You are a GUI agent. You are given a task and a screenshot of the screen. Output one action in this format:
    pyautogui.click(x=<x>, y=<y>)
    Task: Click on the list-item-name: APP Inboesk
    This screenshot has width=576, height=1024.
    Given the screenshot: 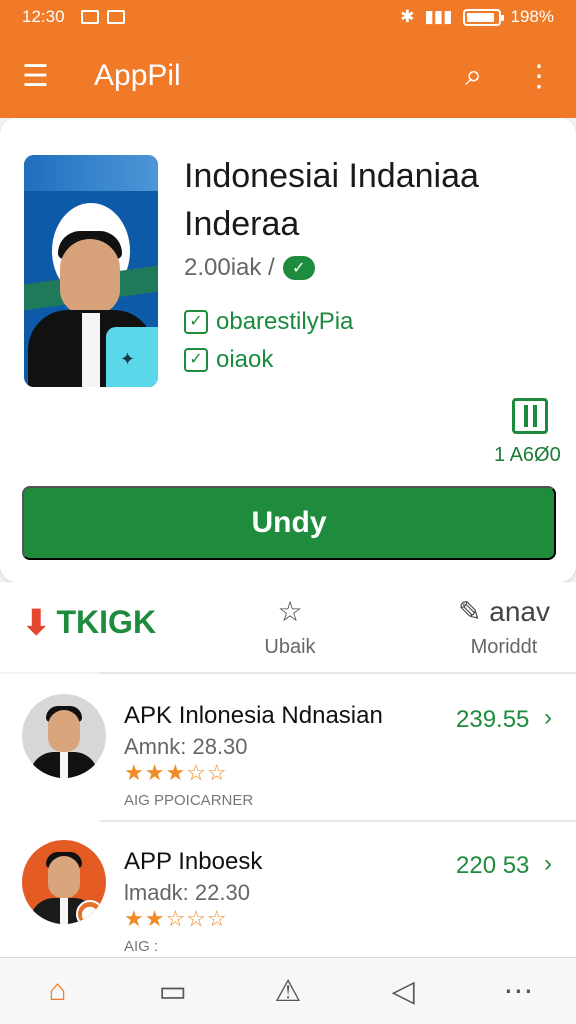 What is the action you would take?
    pyautogui.click(x=193, y=861)
    